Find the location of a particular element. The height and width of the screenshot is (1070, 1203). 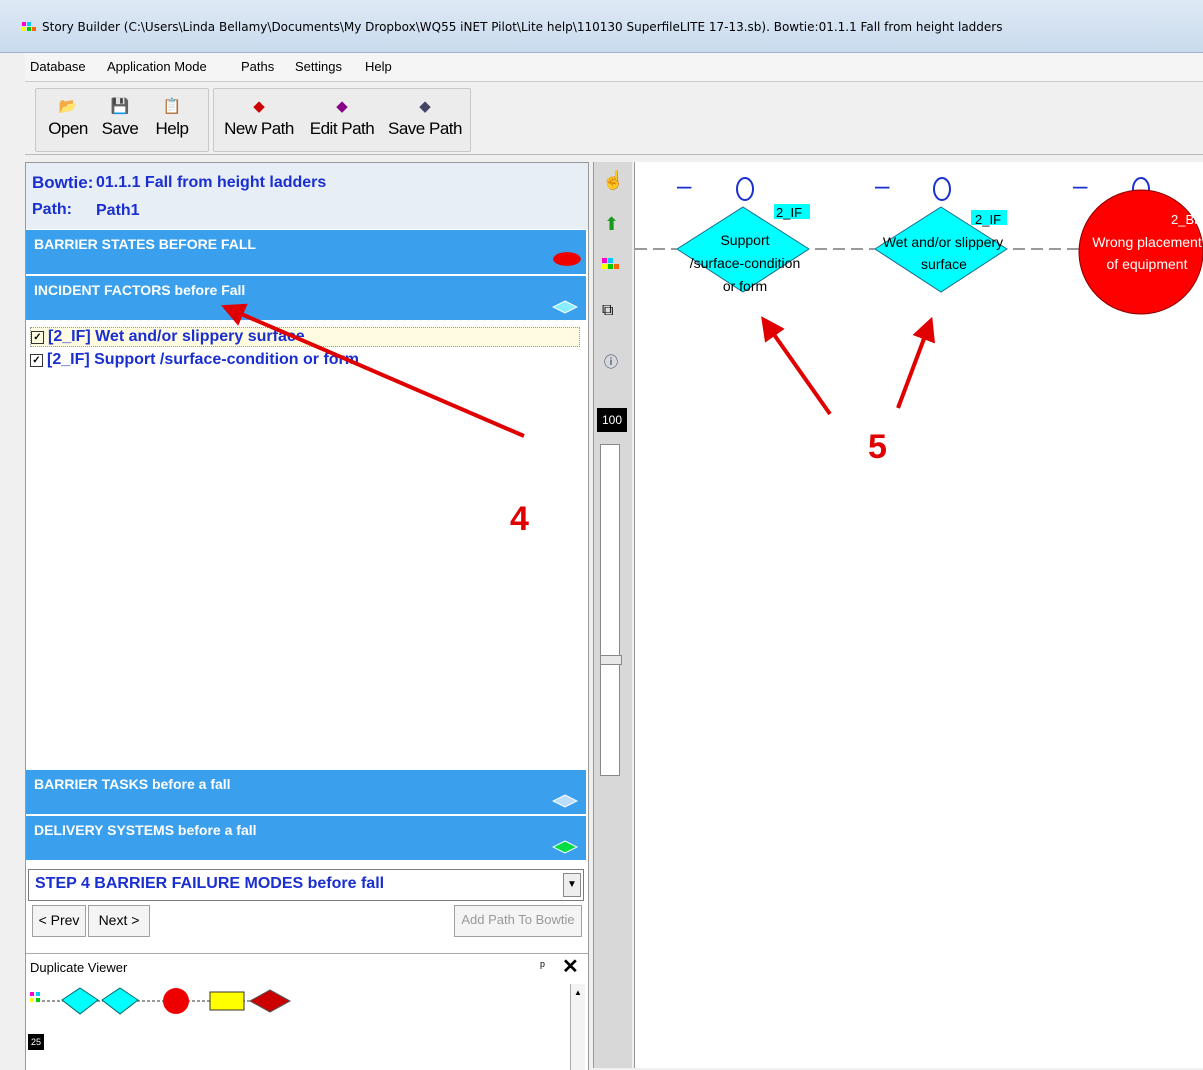

folder-open-icon: 📂 is located at coordinates (68, 106).